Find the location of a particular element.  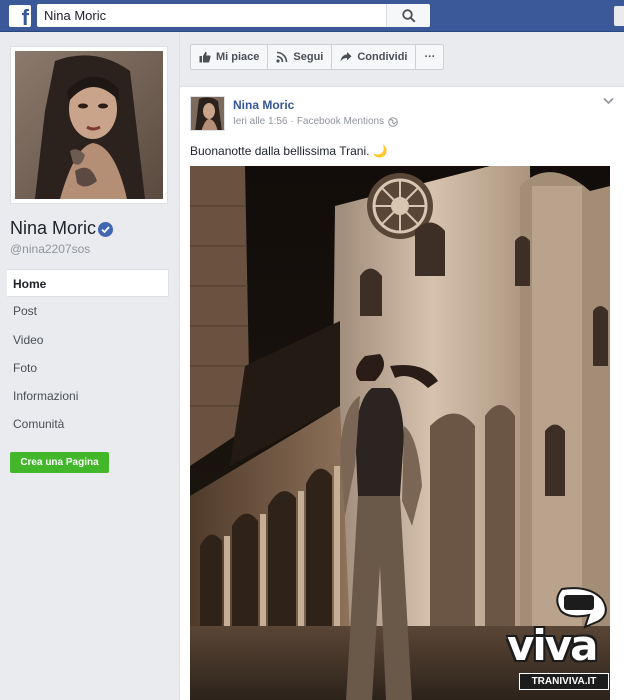

post-author-name: Nina Moric is located at coordinates (263, 105).